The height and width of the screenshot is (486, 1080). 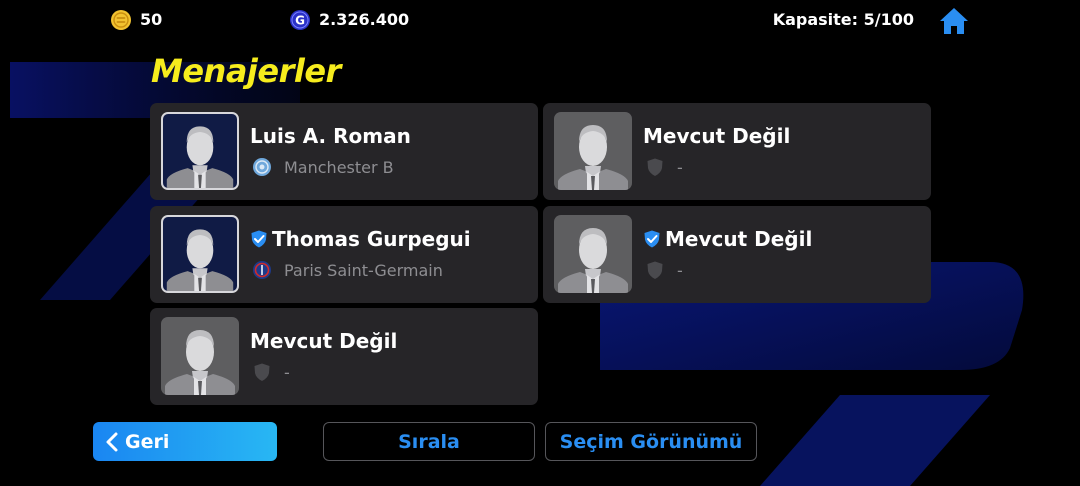 I want to click on manager-name-row: Luis A. Roman, so click(x=330, y=136).